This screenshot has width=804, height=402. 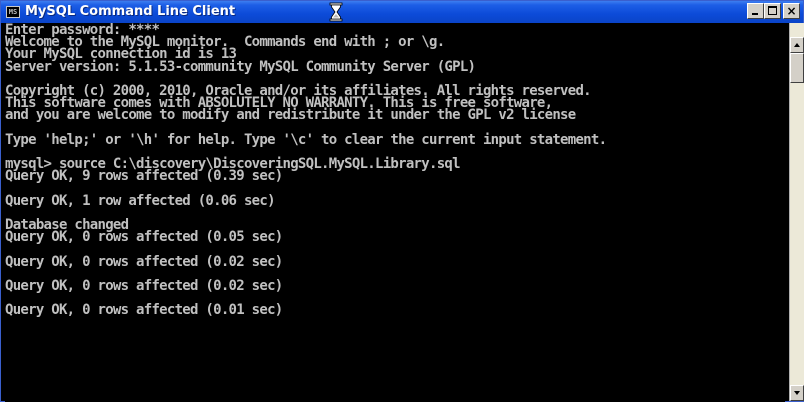 What do you see at coordinates (13, 12) in the screenshot?
I see `console-icon: MS` at bounding box center [13, 12].